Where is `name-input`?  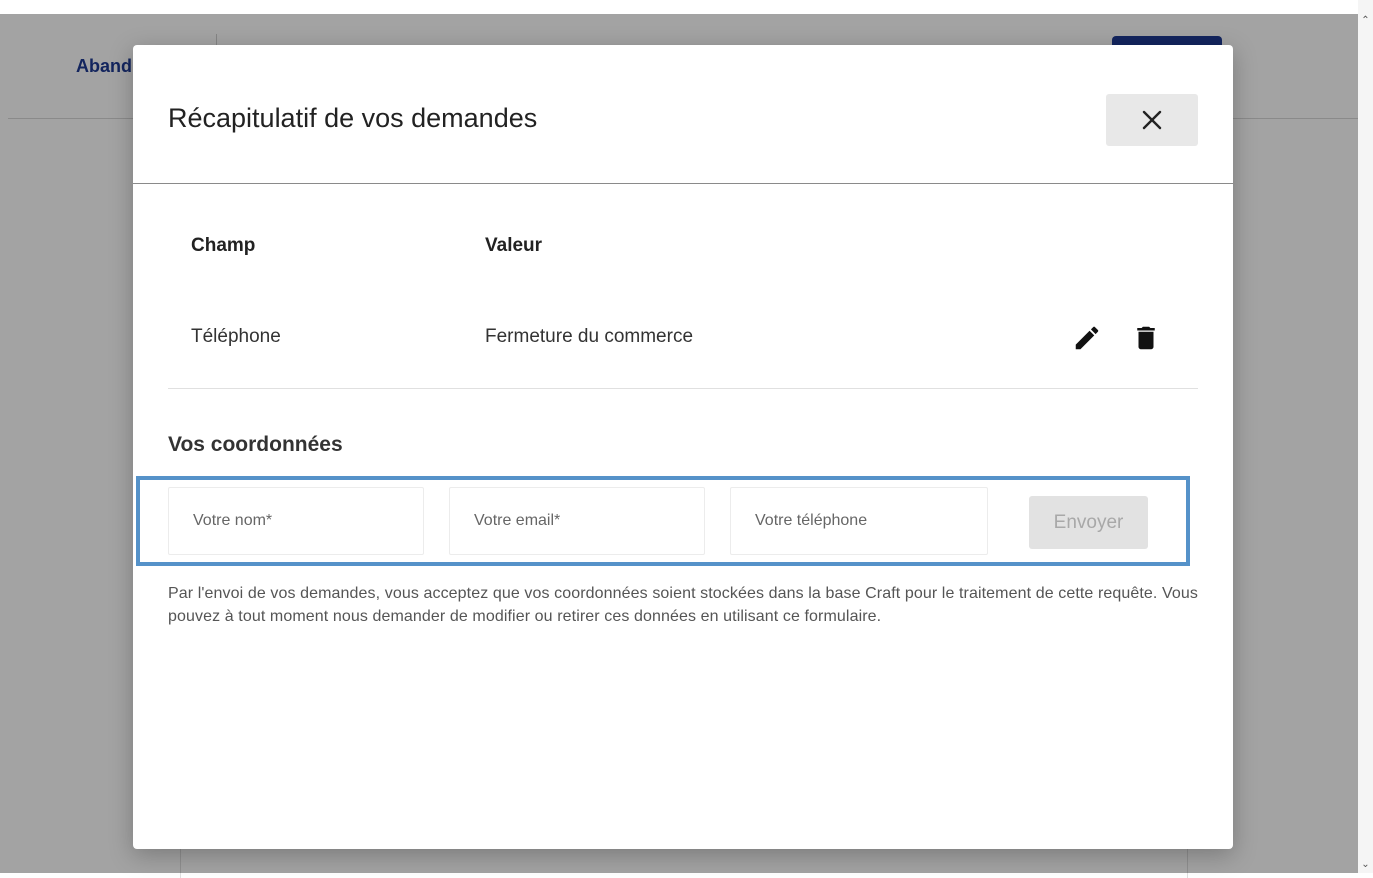
name-input is located at coordinates (296, 521).